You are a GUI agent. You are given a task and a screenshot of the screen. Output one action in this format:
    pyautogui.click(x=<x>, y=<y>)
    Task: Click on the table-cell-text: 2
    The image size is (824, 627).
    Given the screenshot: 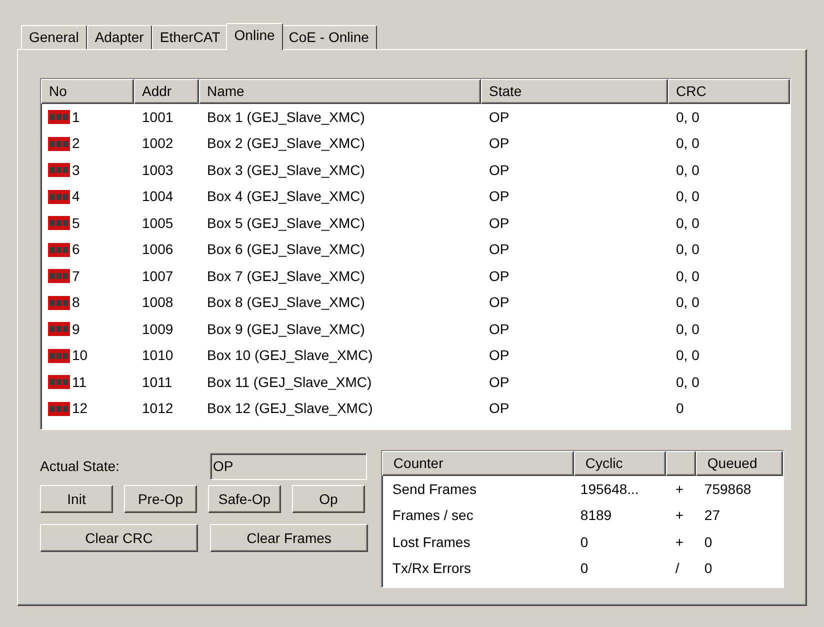 What is the action you would take?
    pyautogui.click(x=76, y=144)
    